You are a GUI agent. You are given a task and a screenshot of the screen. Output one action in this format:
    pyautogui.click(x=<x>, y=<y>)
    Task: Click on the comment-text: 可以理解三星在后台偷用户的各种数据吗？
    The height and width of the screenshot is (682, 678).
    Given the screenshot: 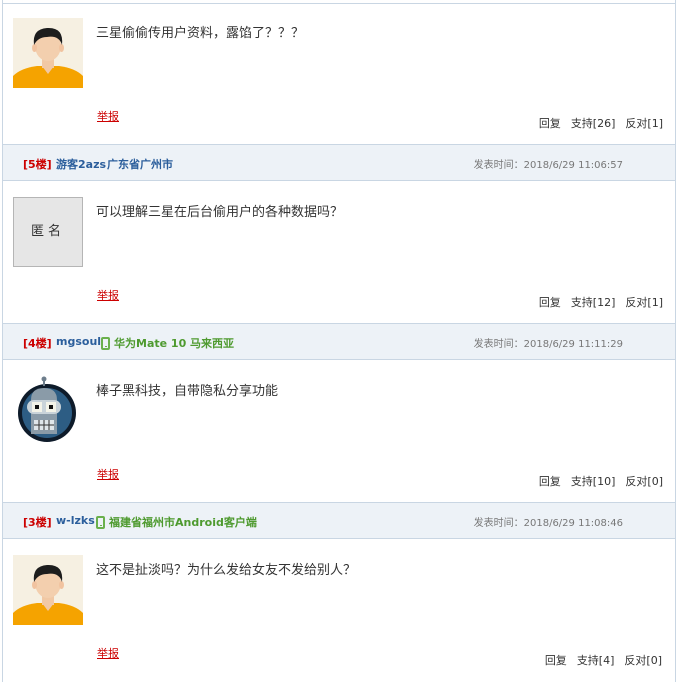 What is the action you would take?
    pyautogui.click(x=220, y=212)
    